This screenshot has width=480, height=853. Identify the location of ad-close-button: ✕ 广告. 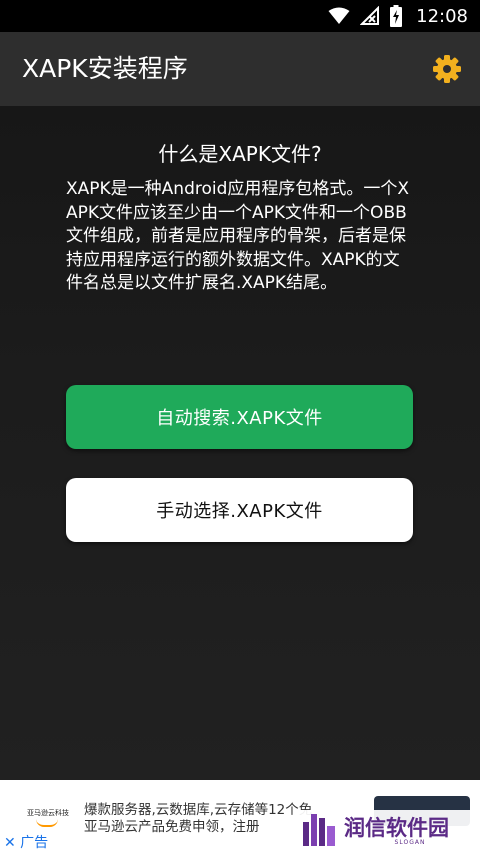
(26, 842).